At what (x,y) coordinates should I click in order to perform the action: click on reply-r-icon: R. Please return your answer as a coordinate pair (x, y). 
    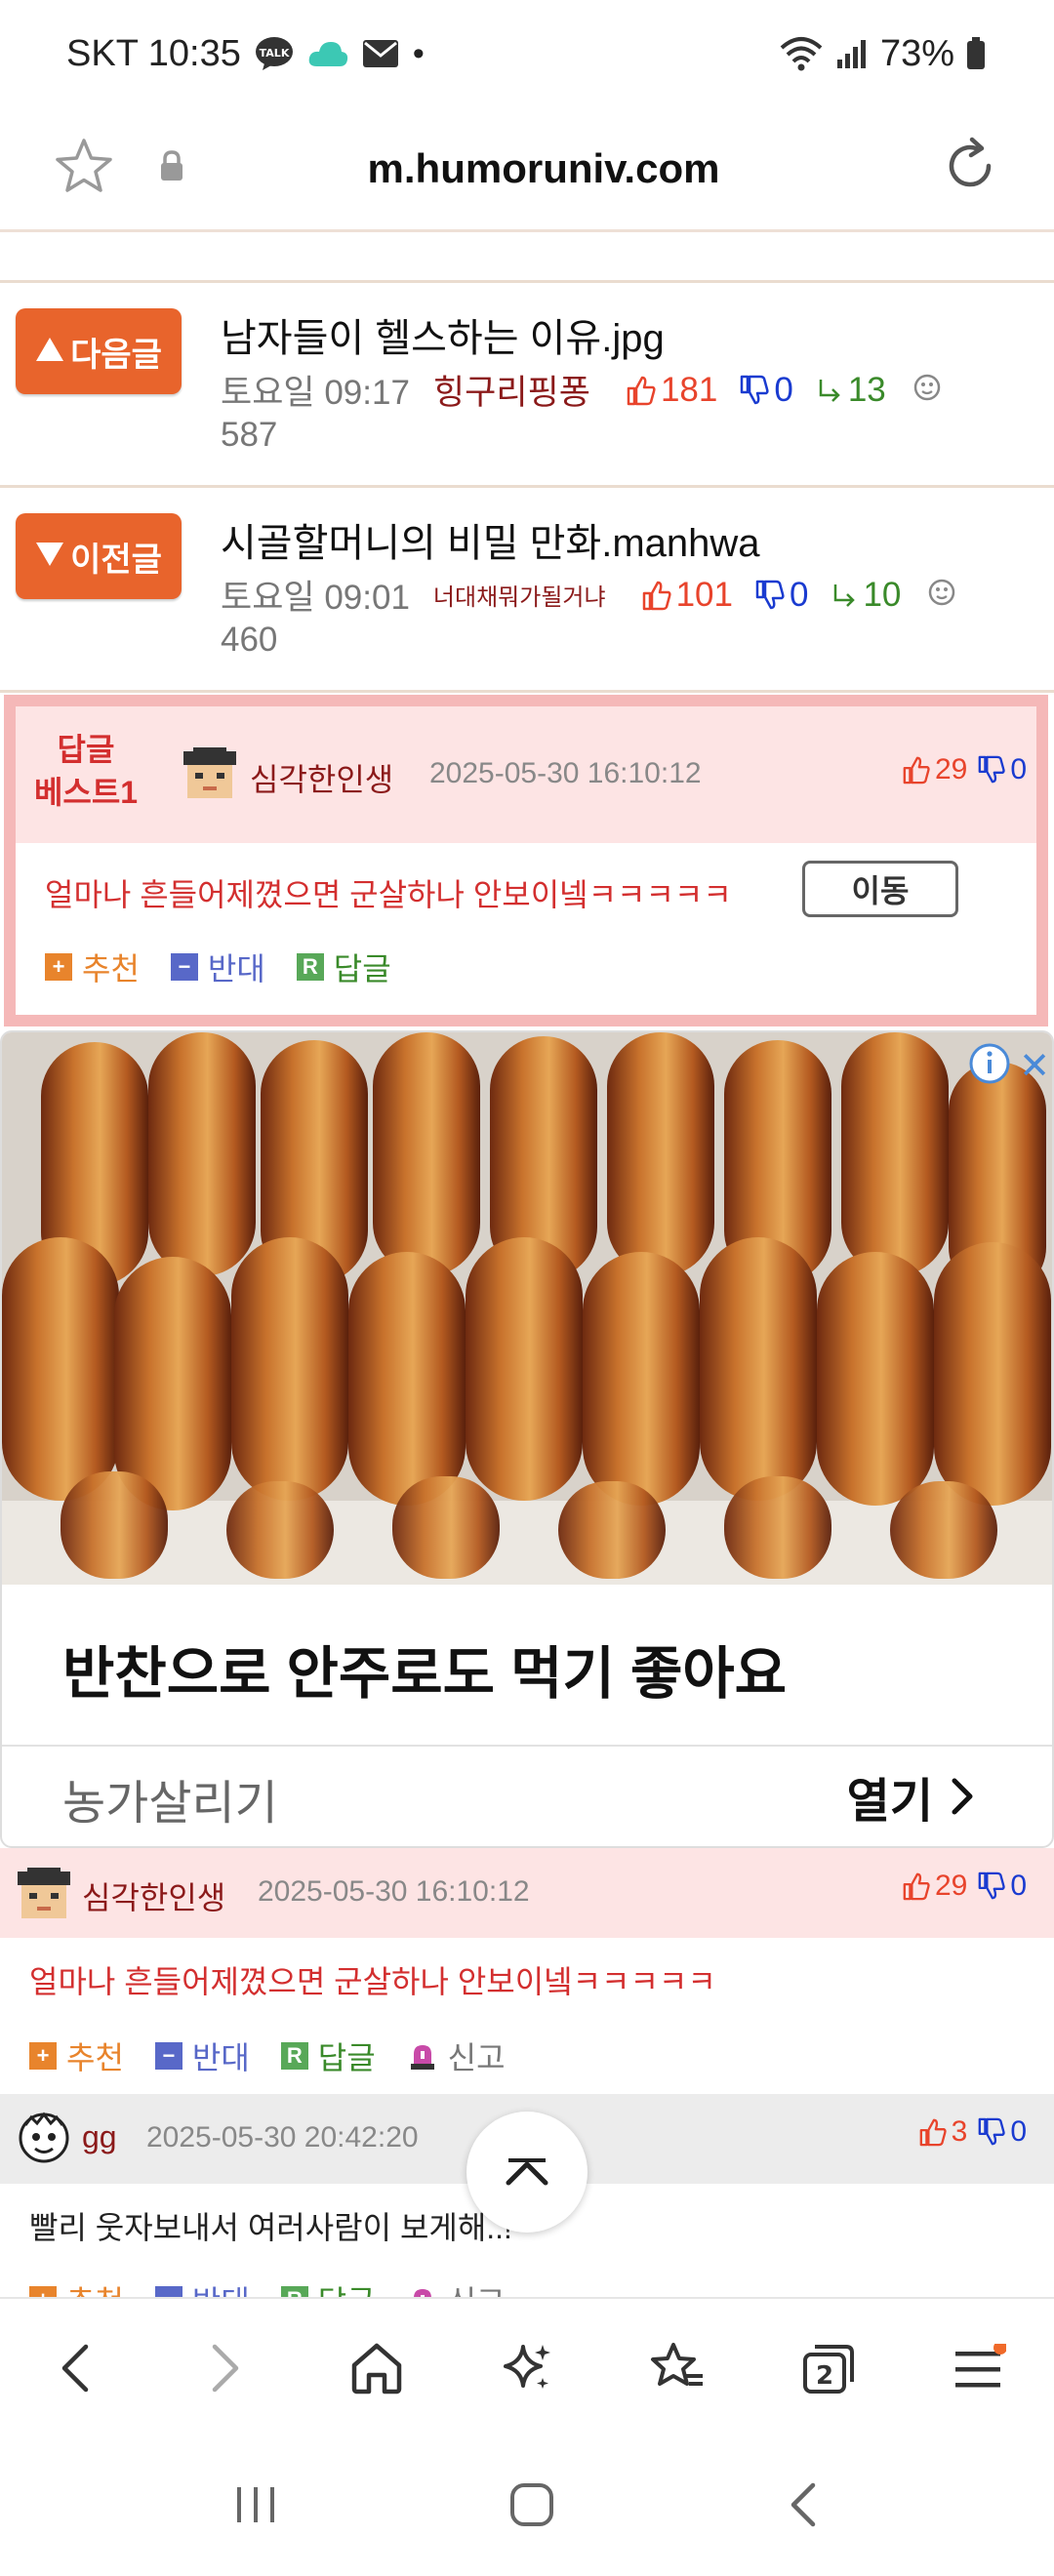
    Looking at the image, I should click on (310, 967).